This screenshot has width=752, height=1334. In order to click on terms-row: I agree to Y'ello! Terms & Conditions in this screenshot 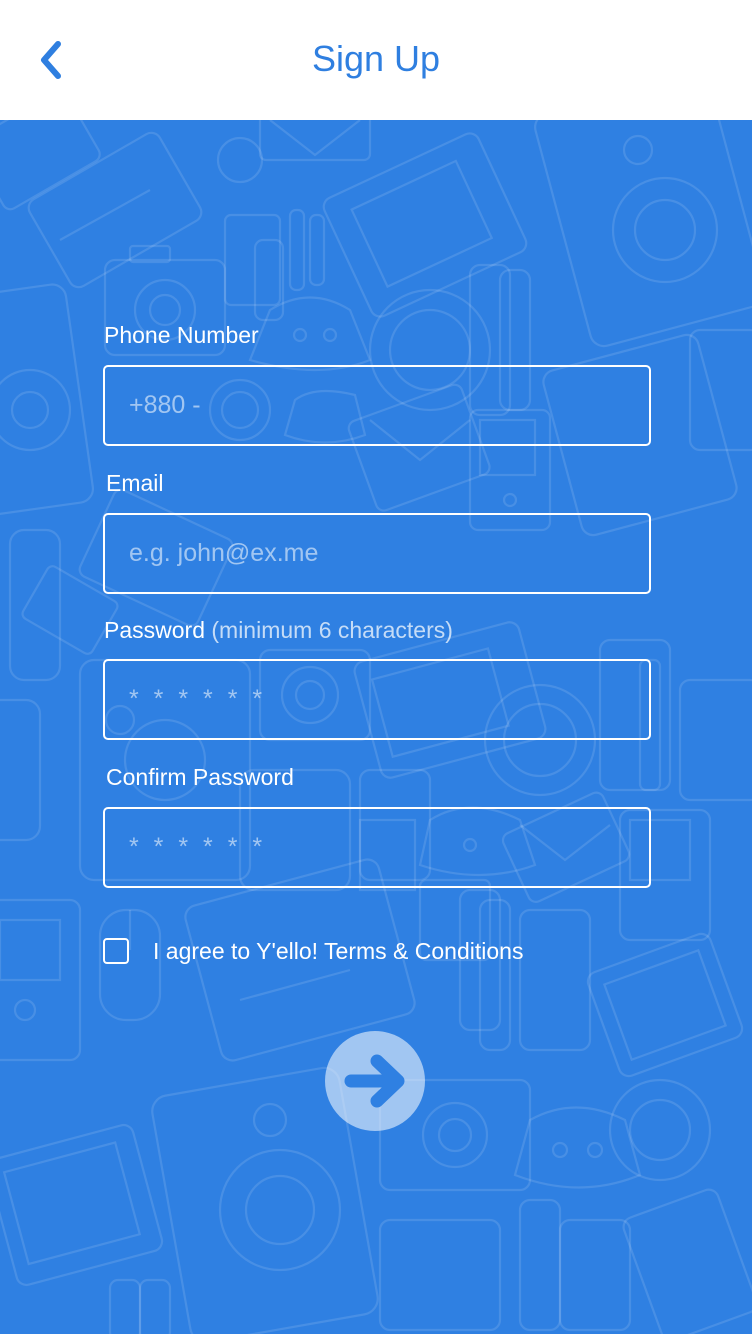, I will do `click(313, 951)`.